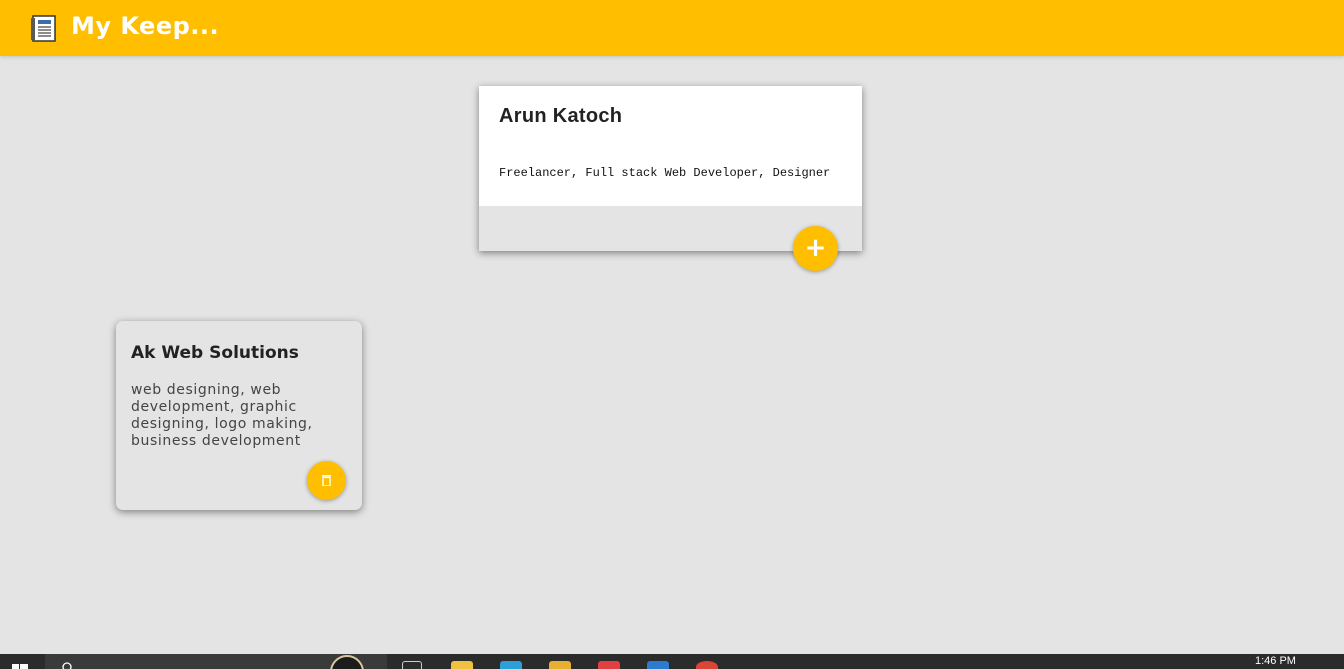 This screenshot has height=669, width=1344. I want to click on note-title: Ak Web Solutions, so click(215, 353).